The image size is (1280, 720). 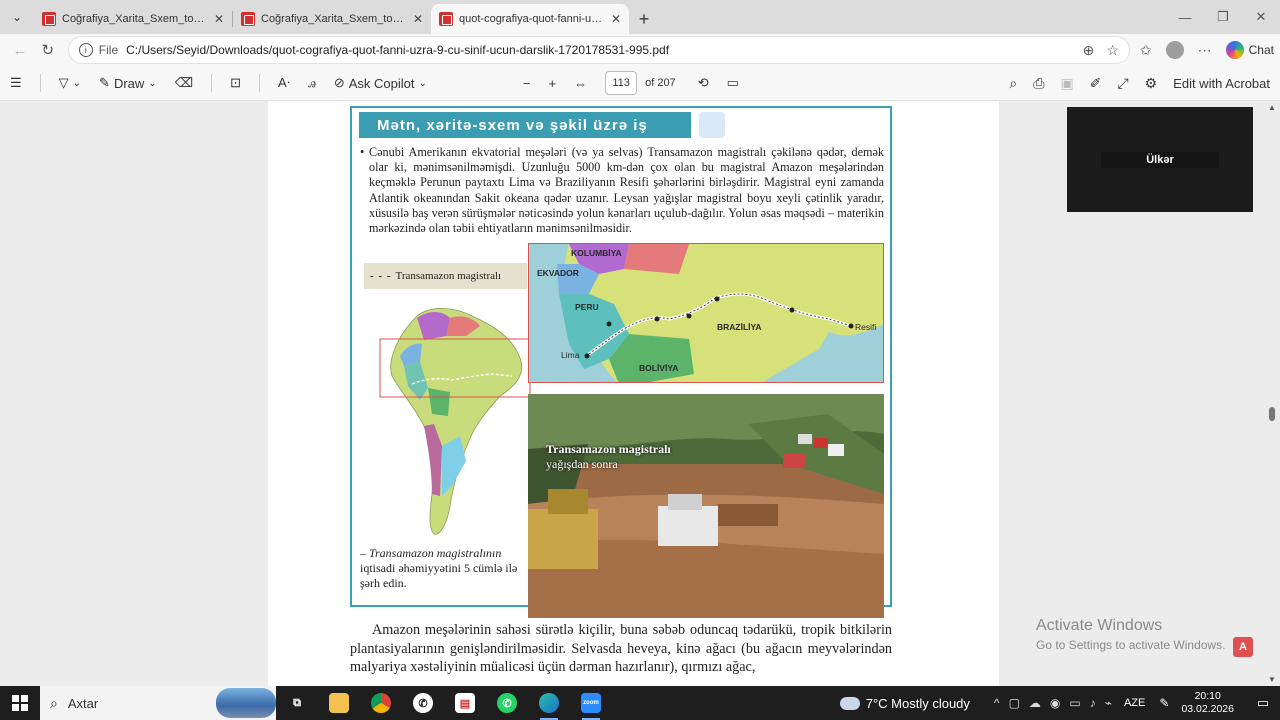 I want to click on info-icon: i, so click(x=85, y=50).